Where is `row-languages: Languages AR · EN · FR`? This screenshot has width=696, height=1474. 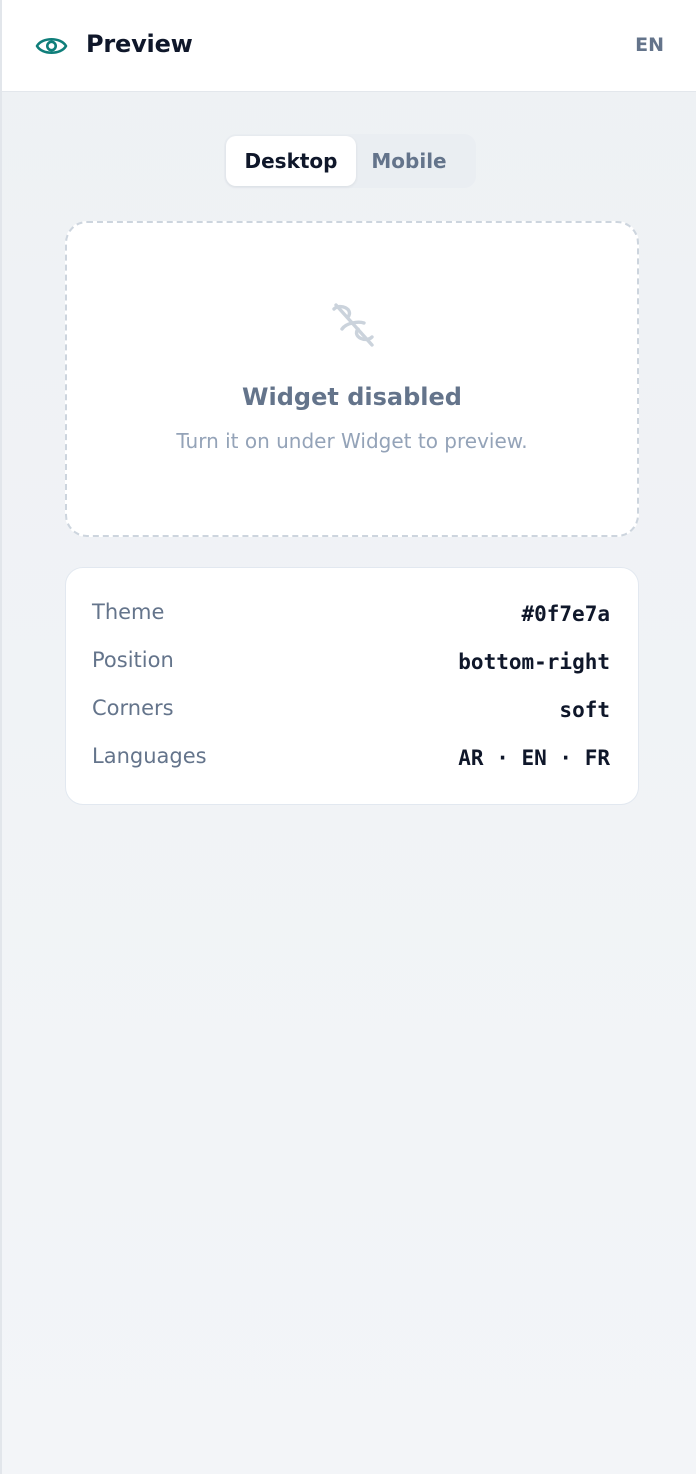 row-languages: Languages AR · EN · FR is located at coordinates (351, 759).